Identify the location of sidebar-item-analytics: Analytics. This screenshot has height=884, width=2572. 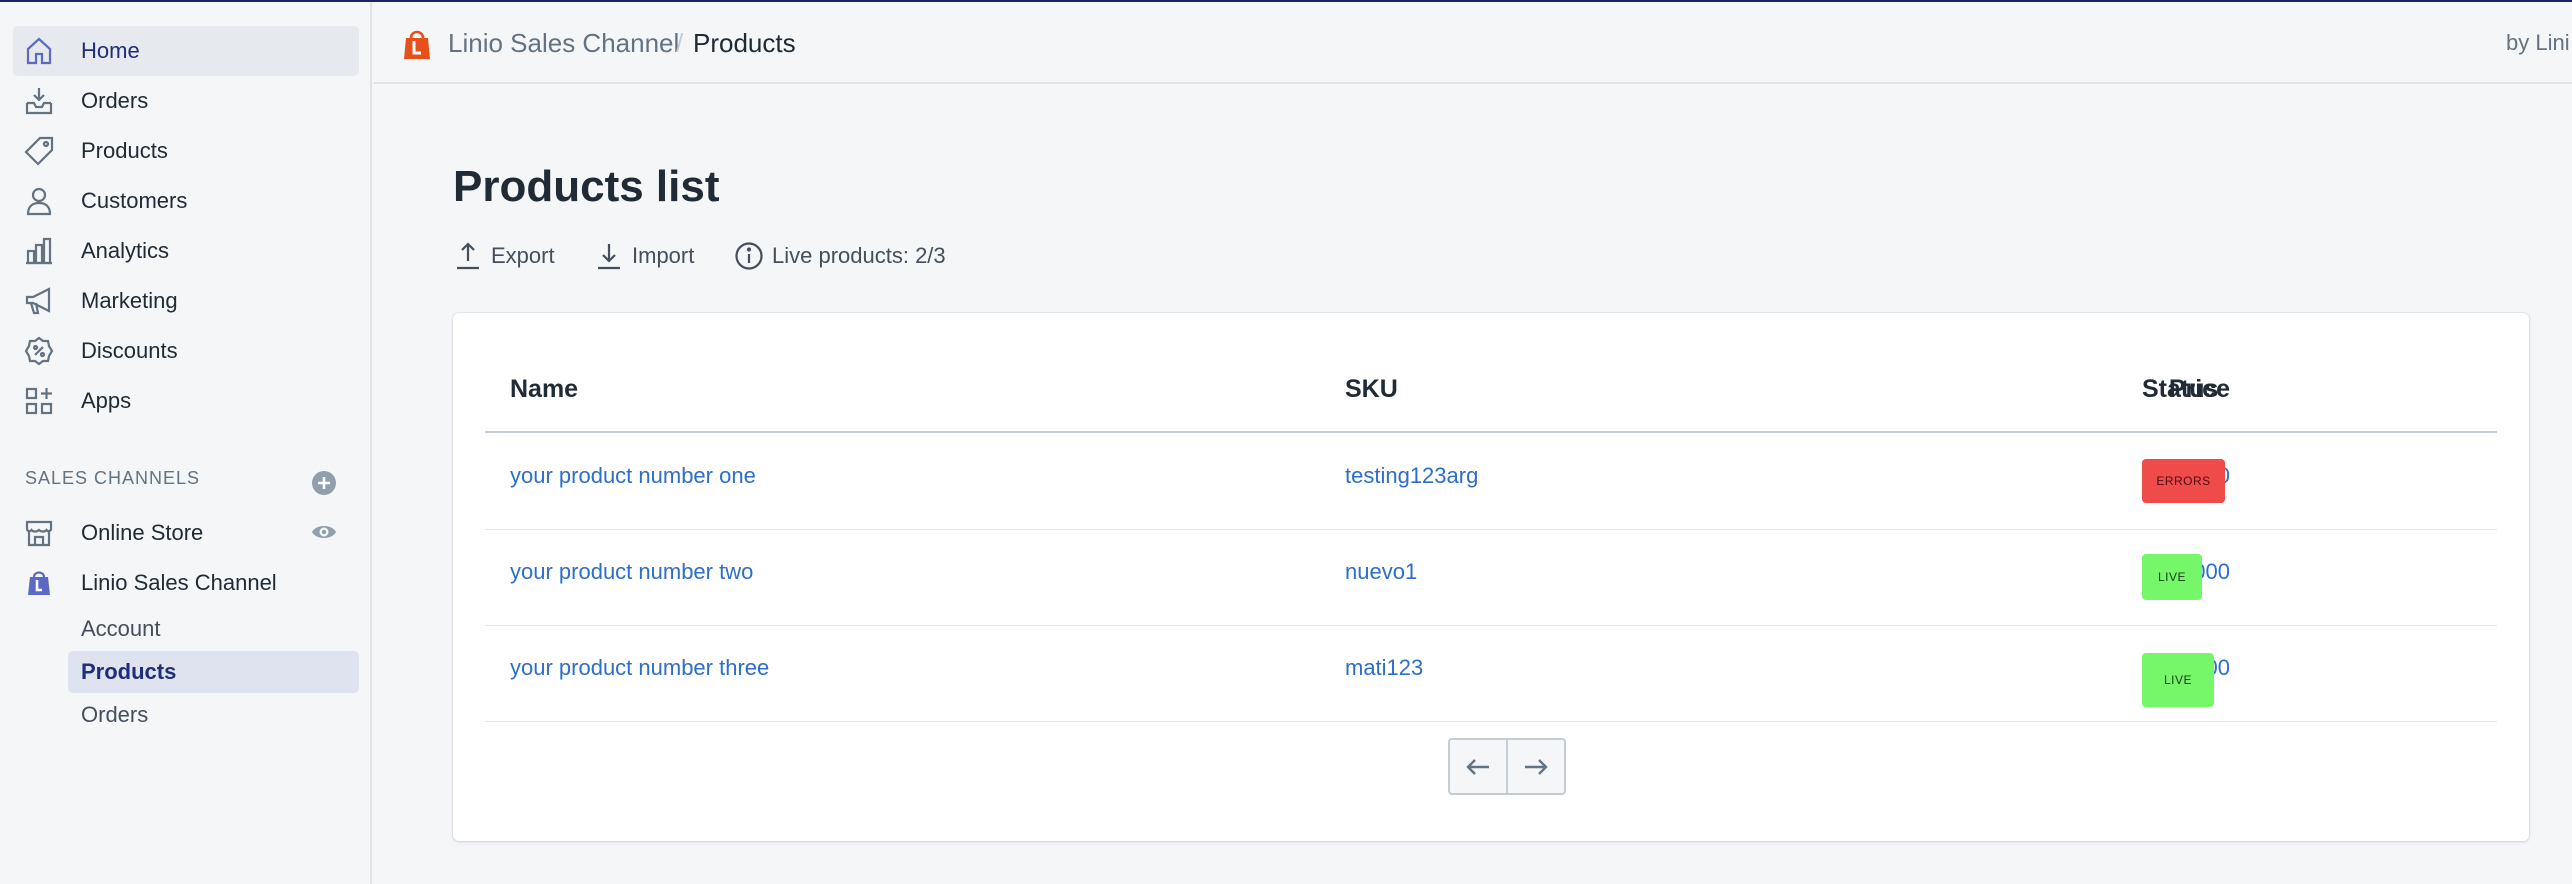
(186, 251).